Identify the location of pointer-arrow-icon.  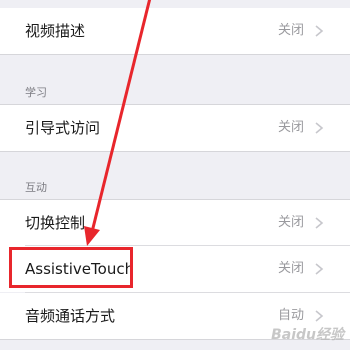
(118, 123).